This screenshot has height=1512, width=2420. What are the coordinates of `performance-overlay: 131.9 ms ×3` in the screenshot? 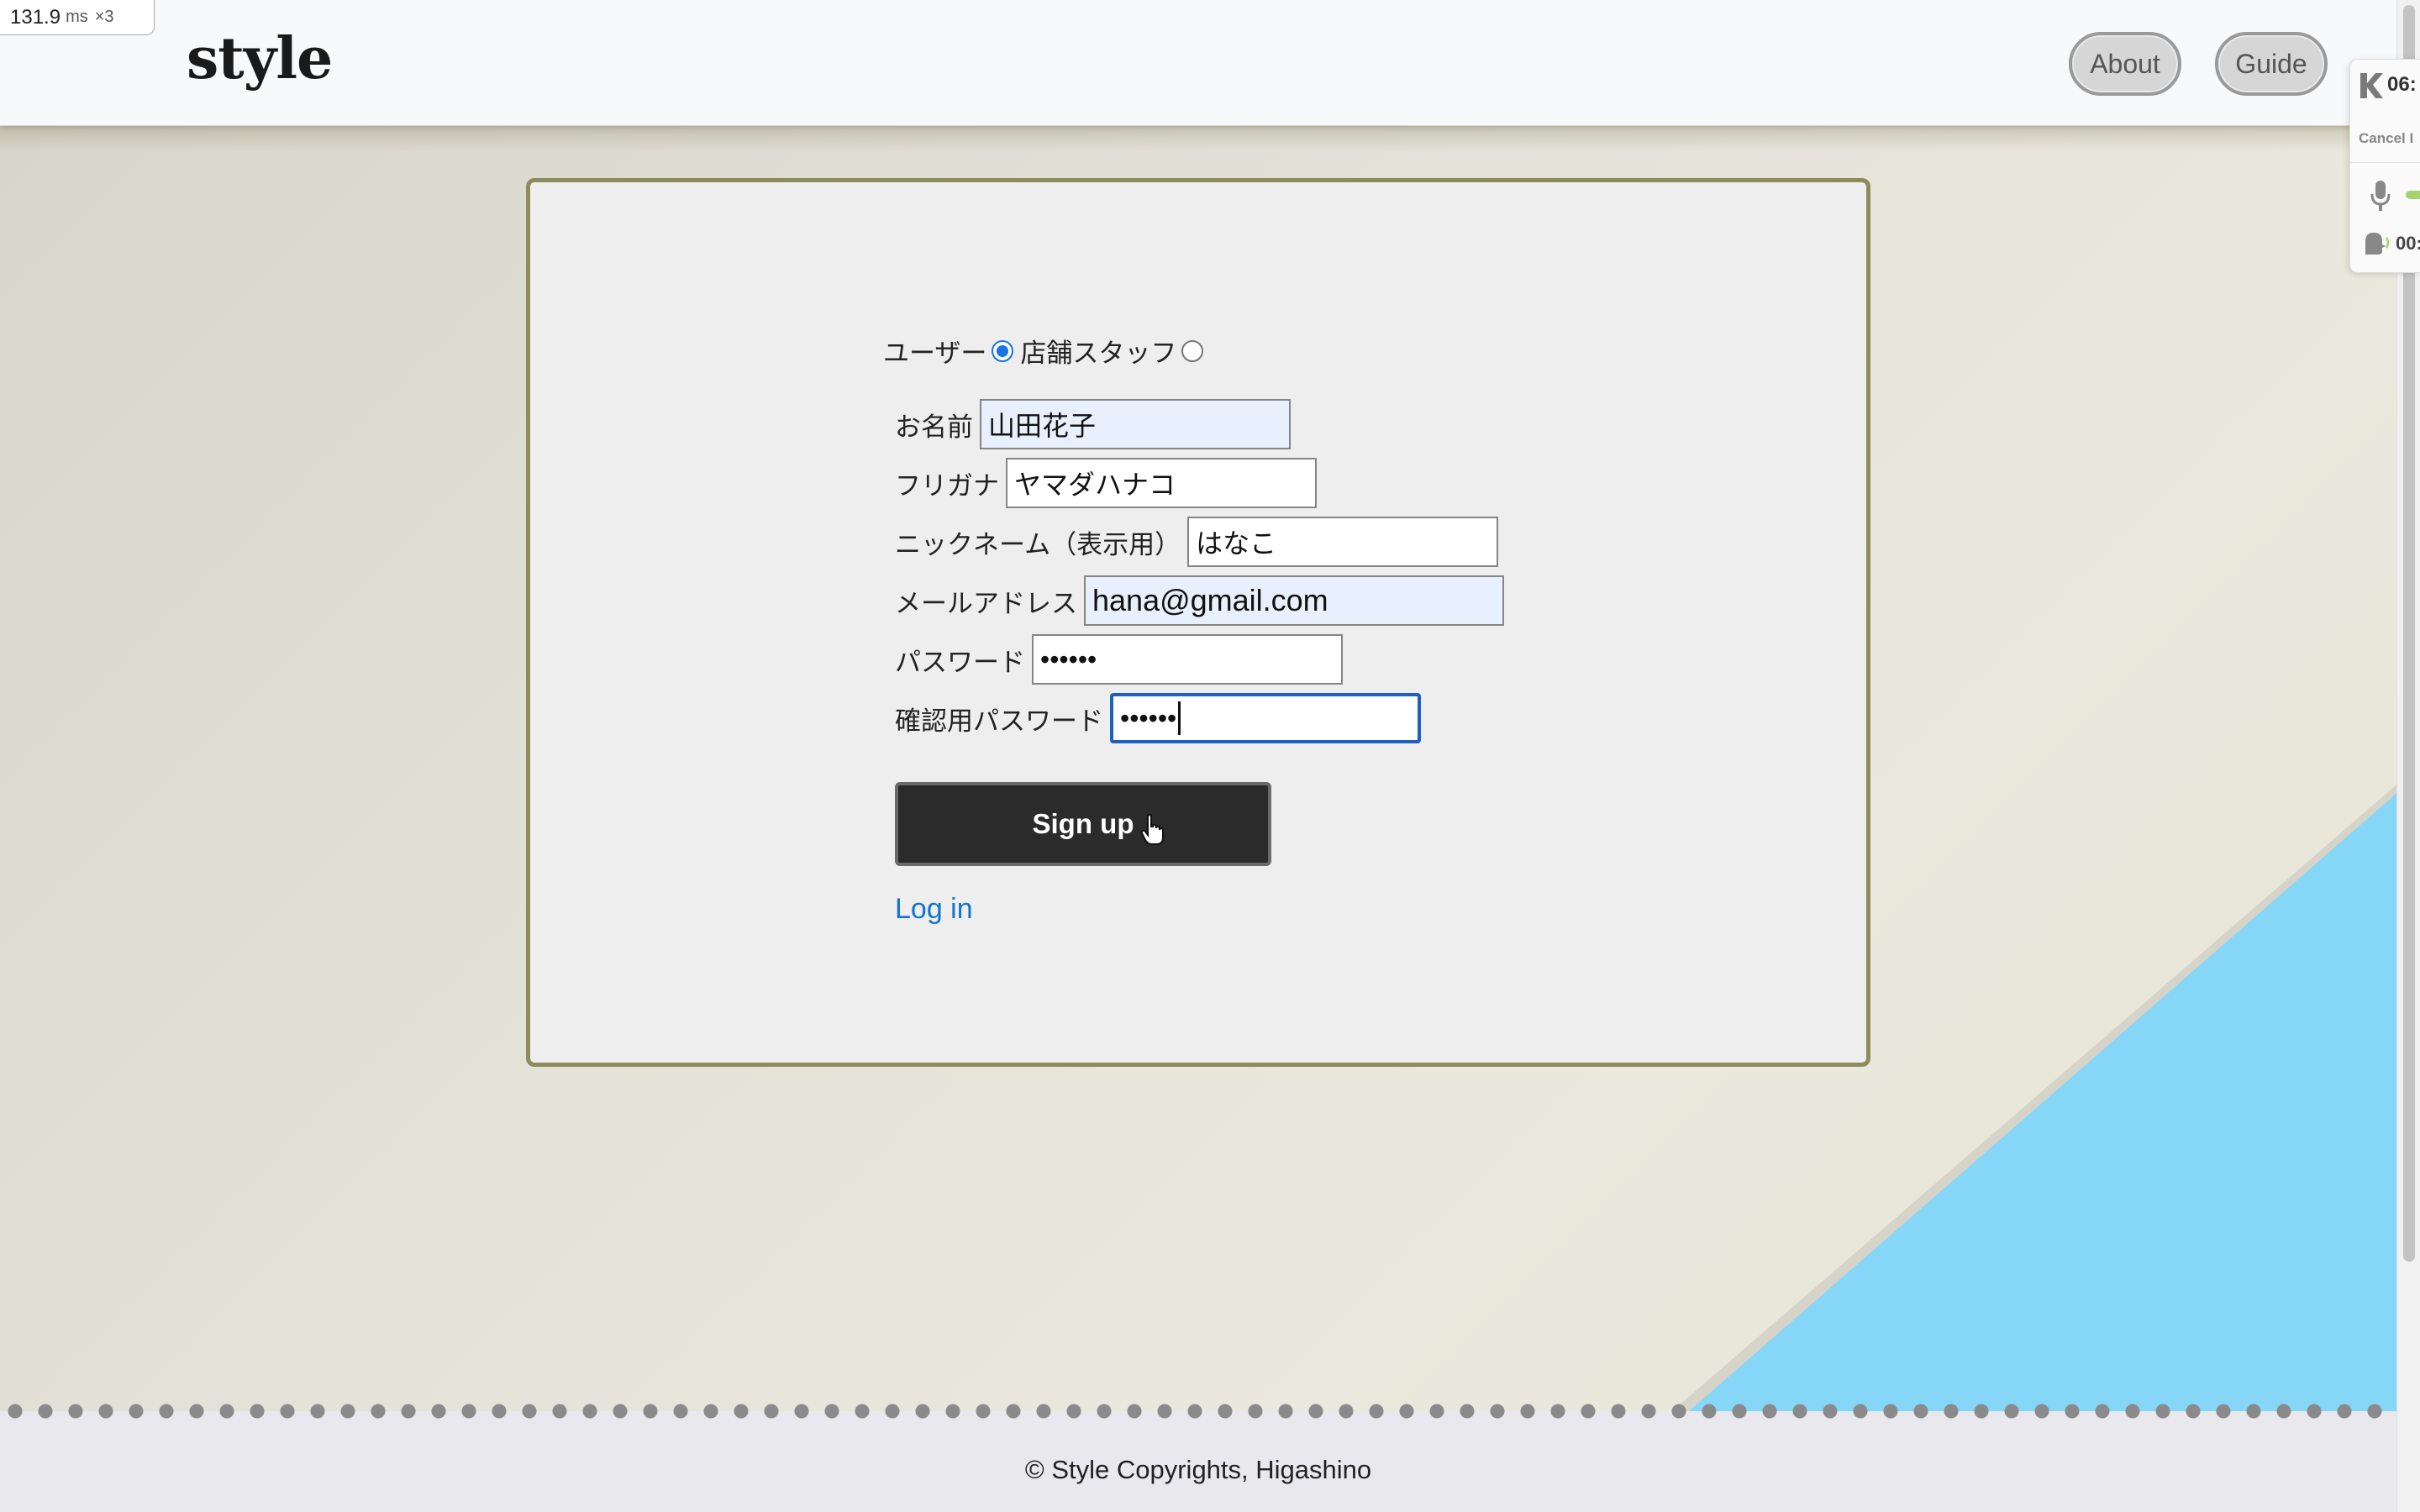 It's located at (77, 17).